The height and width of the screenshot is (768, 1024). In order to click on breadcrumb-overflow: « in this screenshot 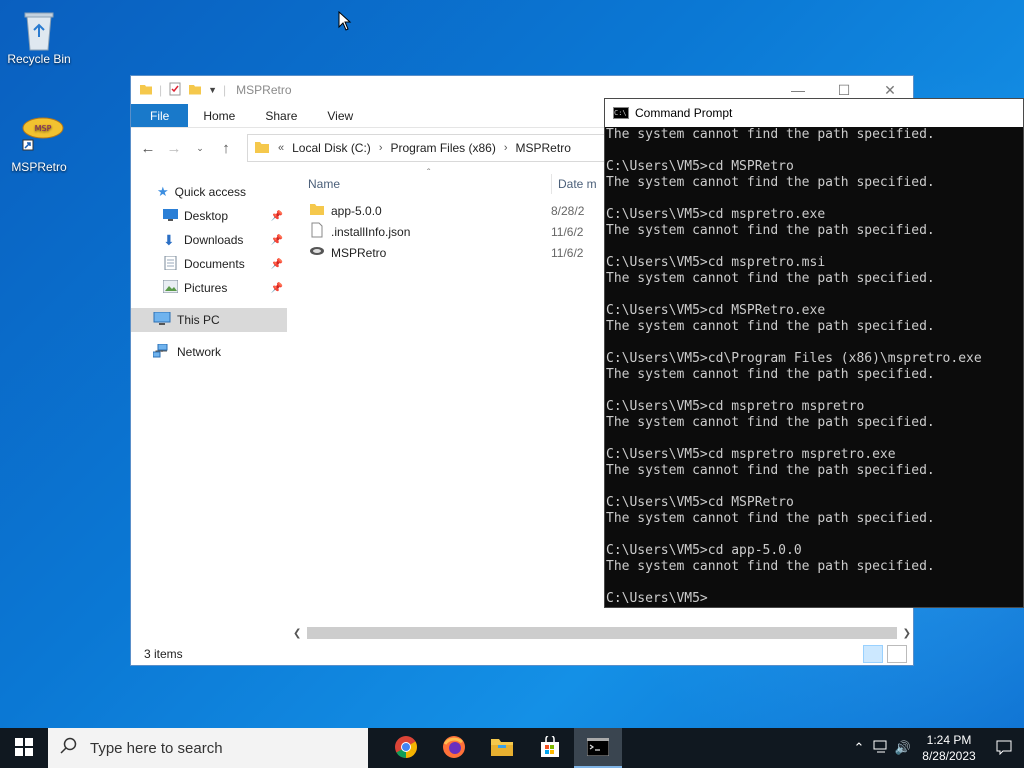, I will do `click(281, 148)`.